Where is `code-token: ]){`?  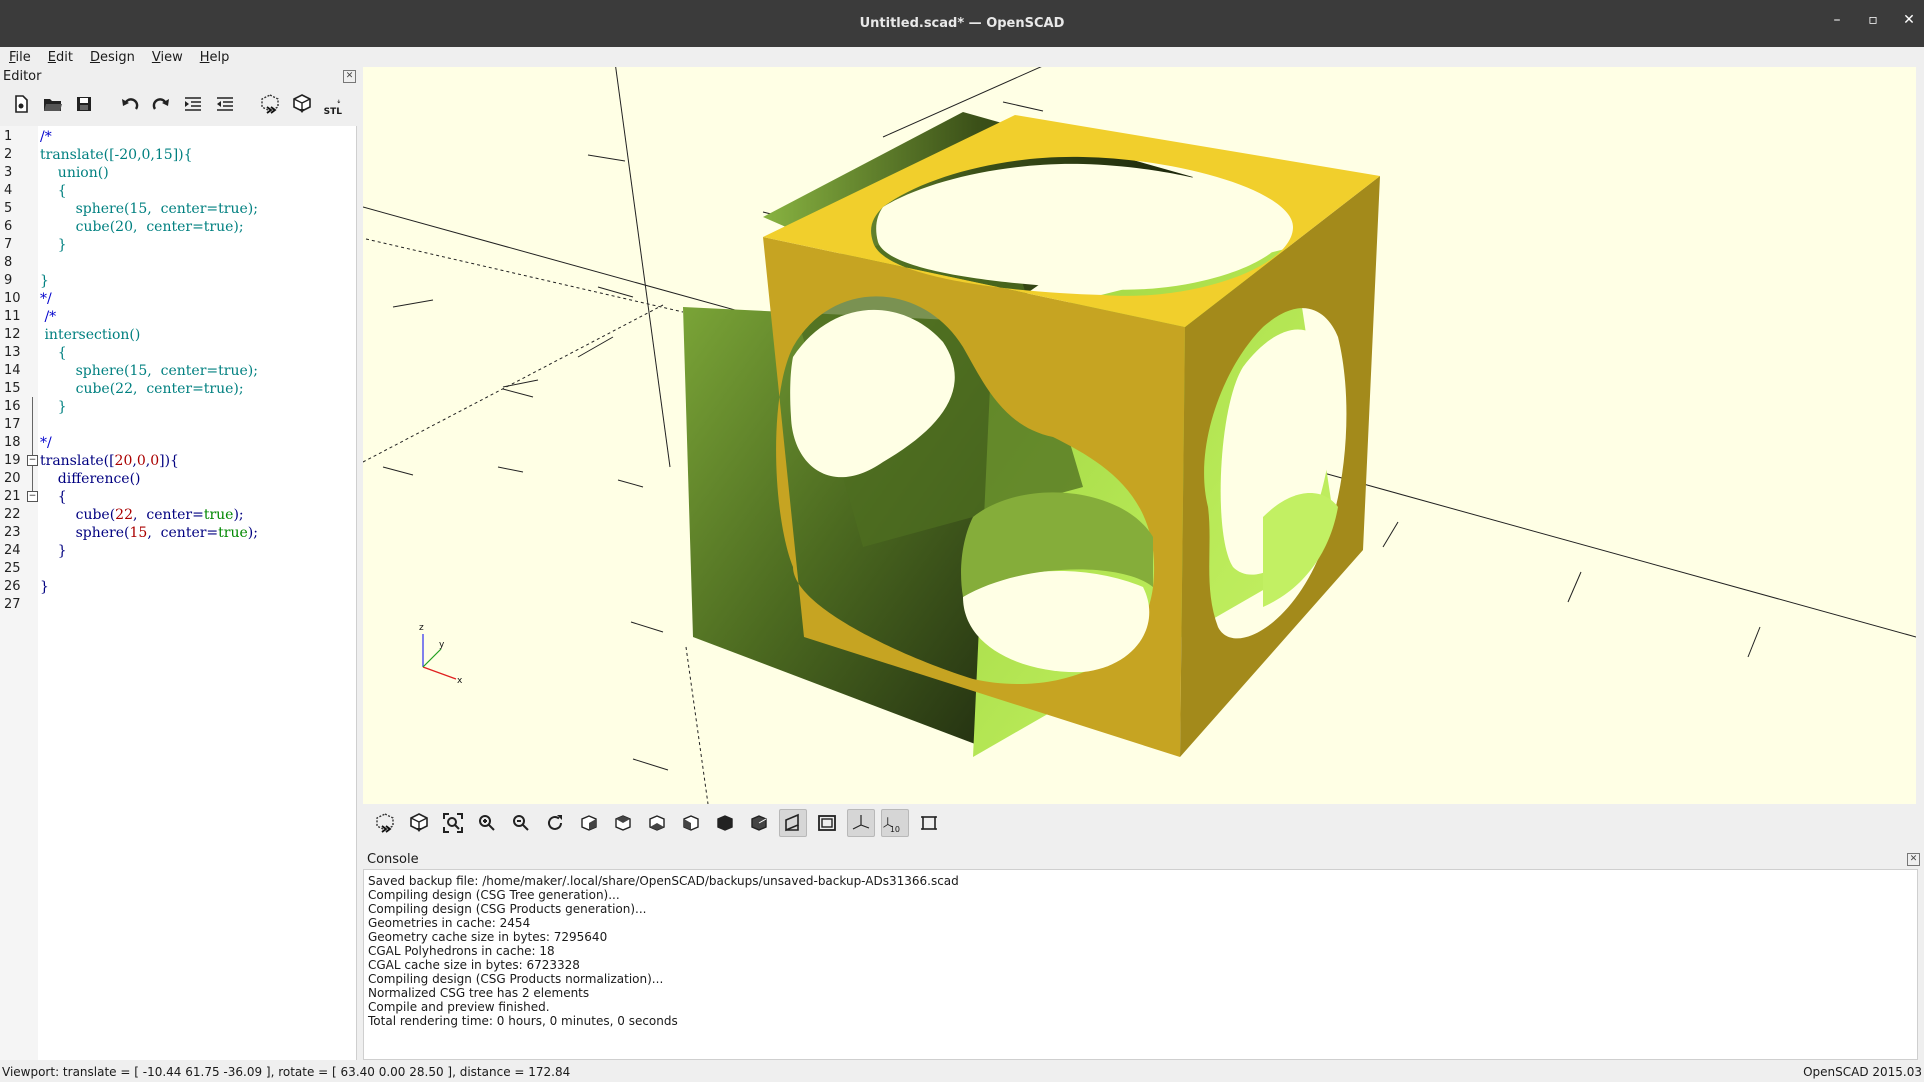
code-token: ]){ is located at coordinates (169, 461).